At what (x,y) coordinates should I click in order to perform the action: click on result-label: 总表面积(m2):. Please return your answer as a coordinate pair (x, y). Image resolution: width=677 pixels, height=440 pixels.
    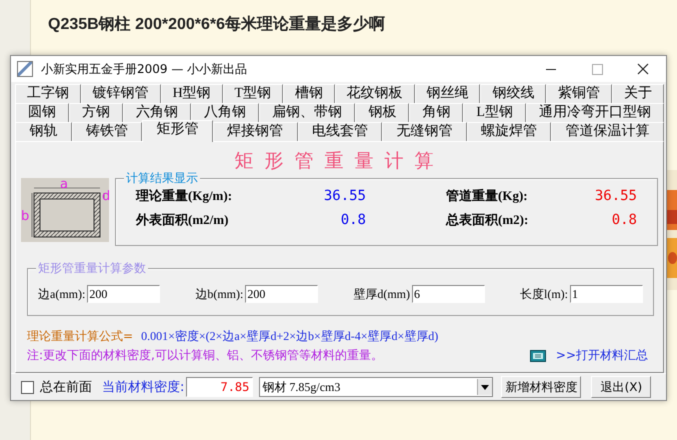
    Looking at the image, I should click on (487, 220).